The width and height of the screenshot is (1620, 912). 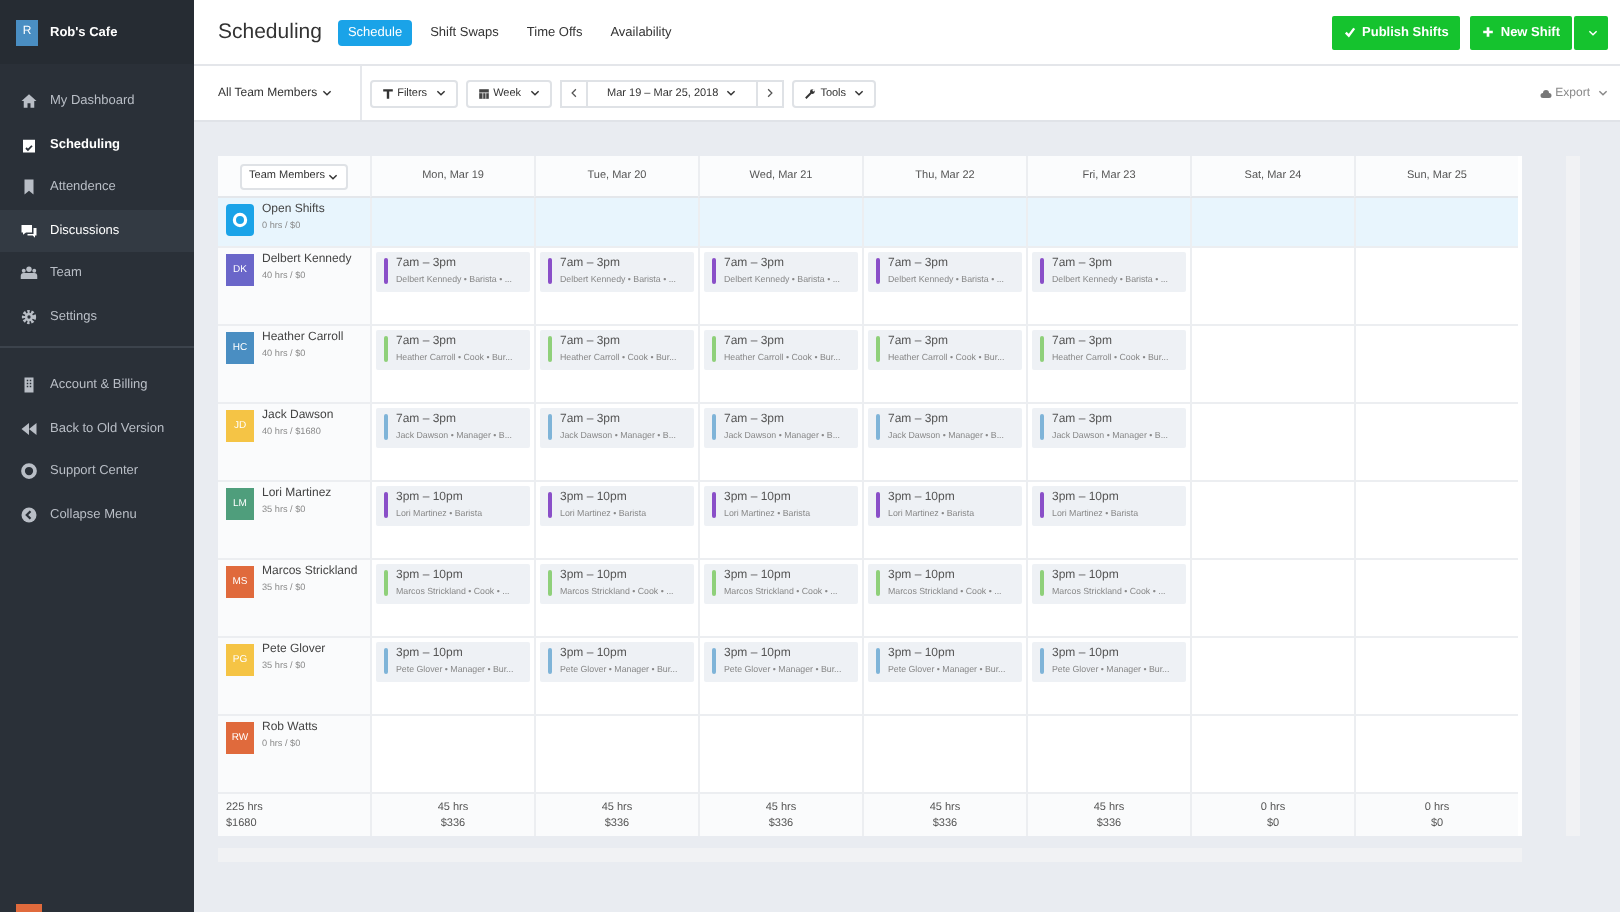 What do you see at coordinates (29, 230) in the screenshot?
I see `chat-icon` at bounding box center [29, 230].